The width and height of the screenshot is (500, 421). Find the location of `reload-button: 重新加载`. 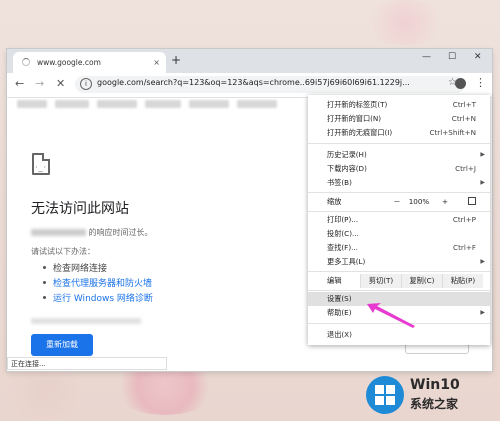

reload-button: 重新加载 is located at coordinates (62, 345).